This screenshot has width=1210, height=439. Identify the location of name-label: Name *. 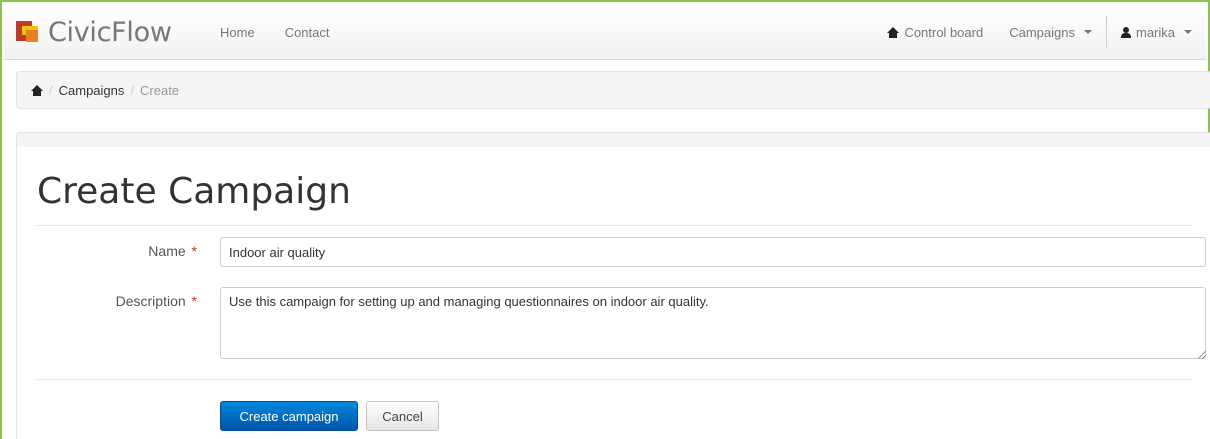
(172, 251).